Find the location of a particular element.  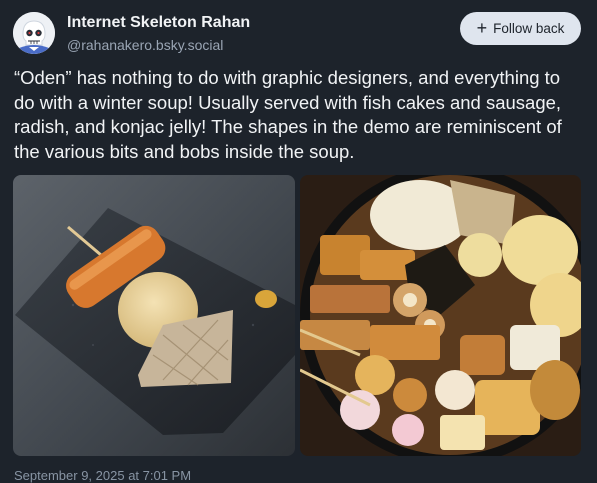

plus-icon: + is located at coordinates (482, 28).